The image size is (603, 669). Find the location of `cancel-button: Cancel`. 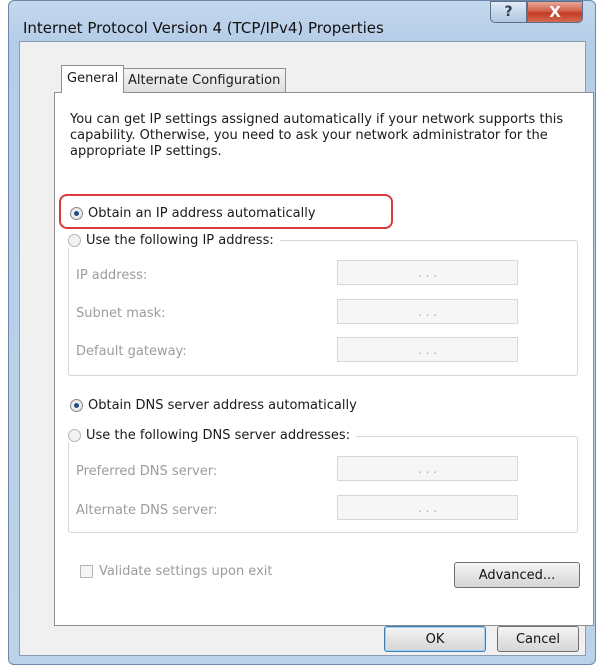

cancel-button: Cancel is located at coordinates (538, 639).